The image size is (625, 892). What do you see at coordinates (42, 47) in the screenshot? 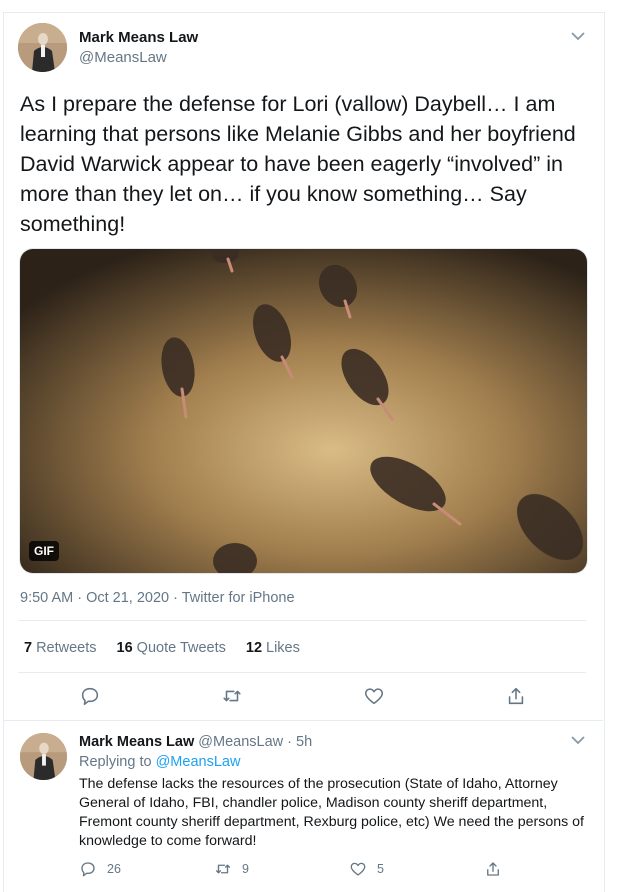
I see `avatar` at bounding box center [42, 47].